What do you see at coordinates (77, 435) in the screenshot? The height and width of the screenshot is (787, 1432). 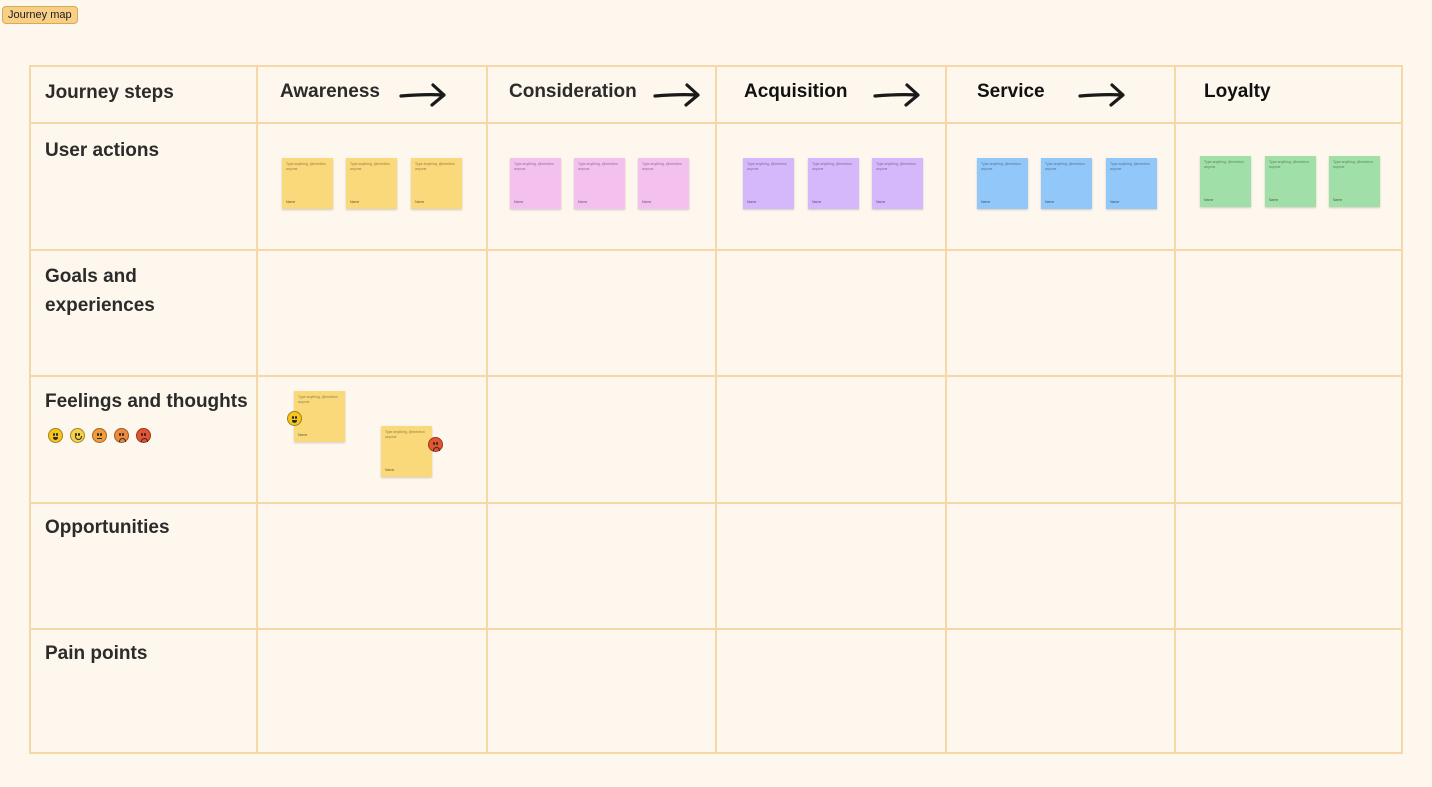 I see `happy-emoji-icon` at bounding box center [77, 435].